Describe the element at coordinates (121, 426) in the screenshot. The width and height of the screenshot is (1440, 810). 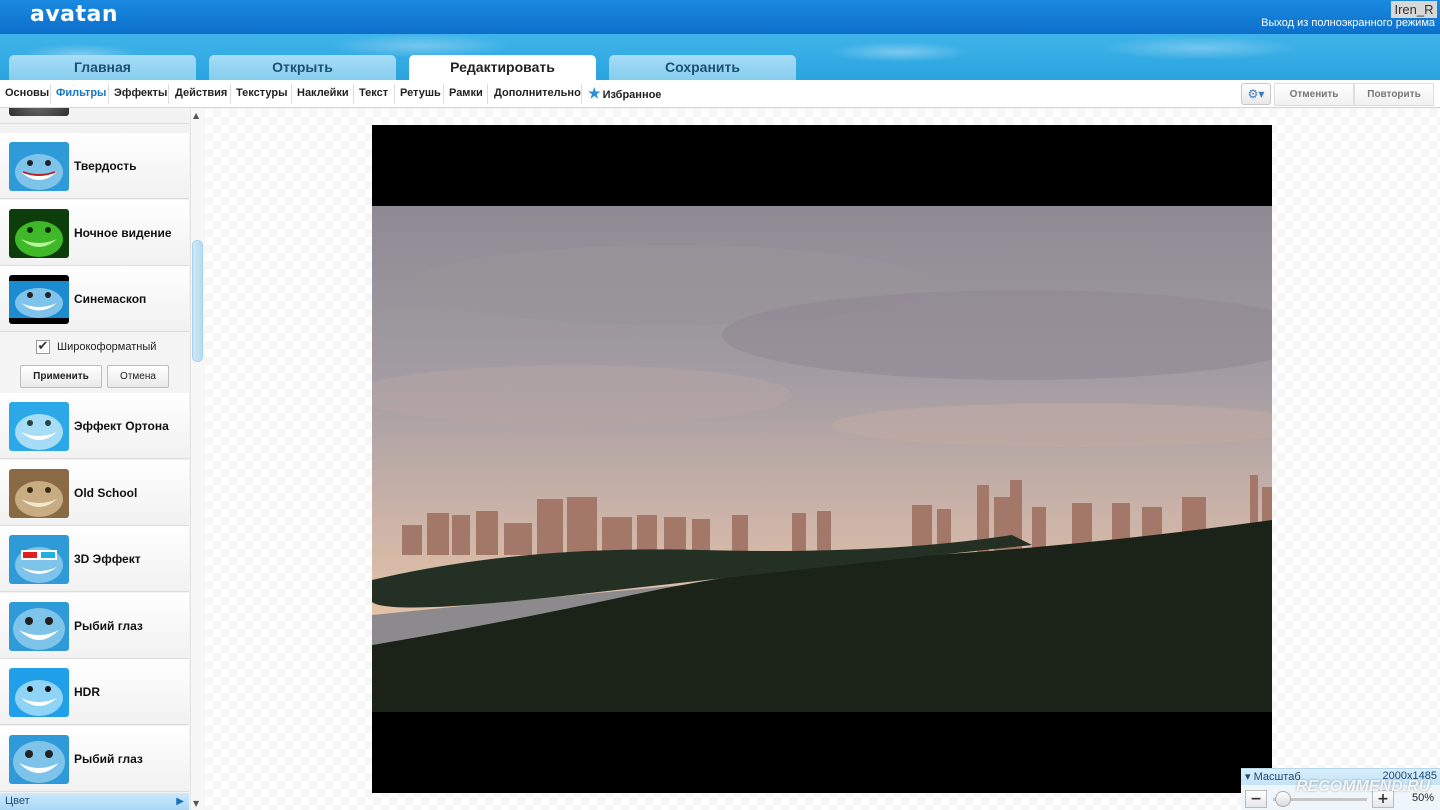
I see `filter-label: Эффект Ортона` at that location.